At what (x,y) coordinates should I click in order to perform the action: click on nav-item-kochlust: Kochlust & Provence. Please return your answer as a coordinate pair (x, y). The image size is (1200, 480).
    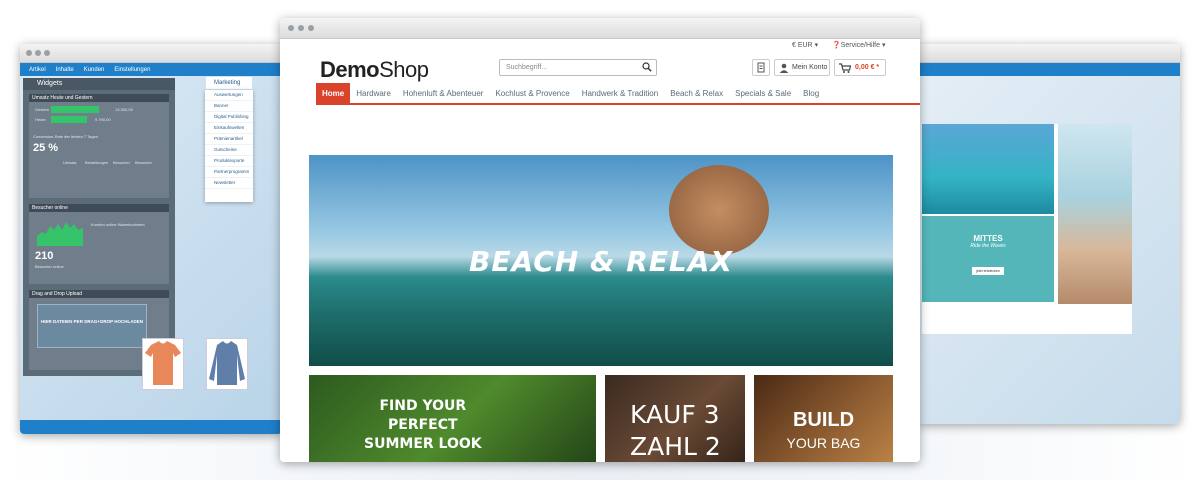
    Looking at the image, I should click on (532, 93).